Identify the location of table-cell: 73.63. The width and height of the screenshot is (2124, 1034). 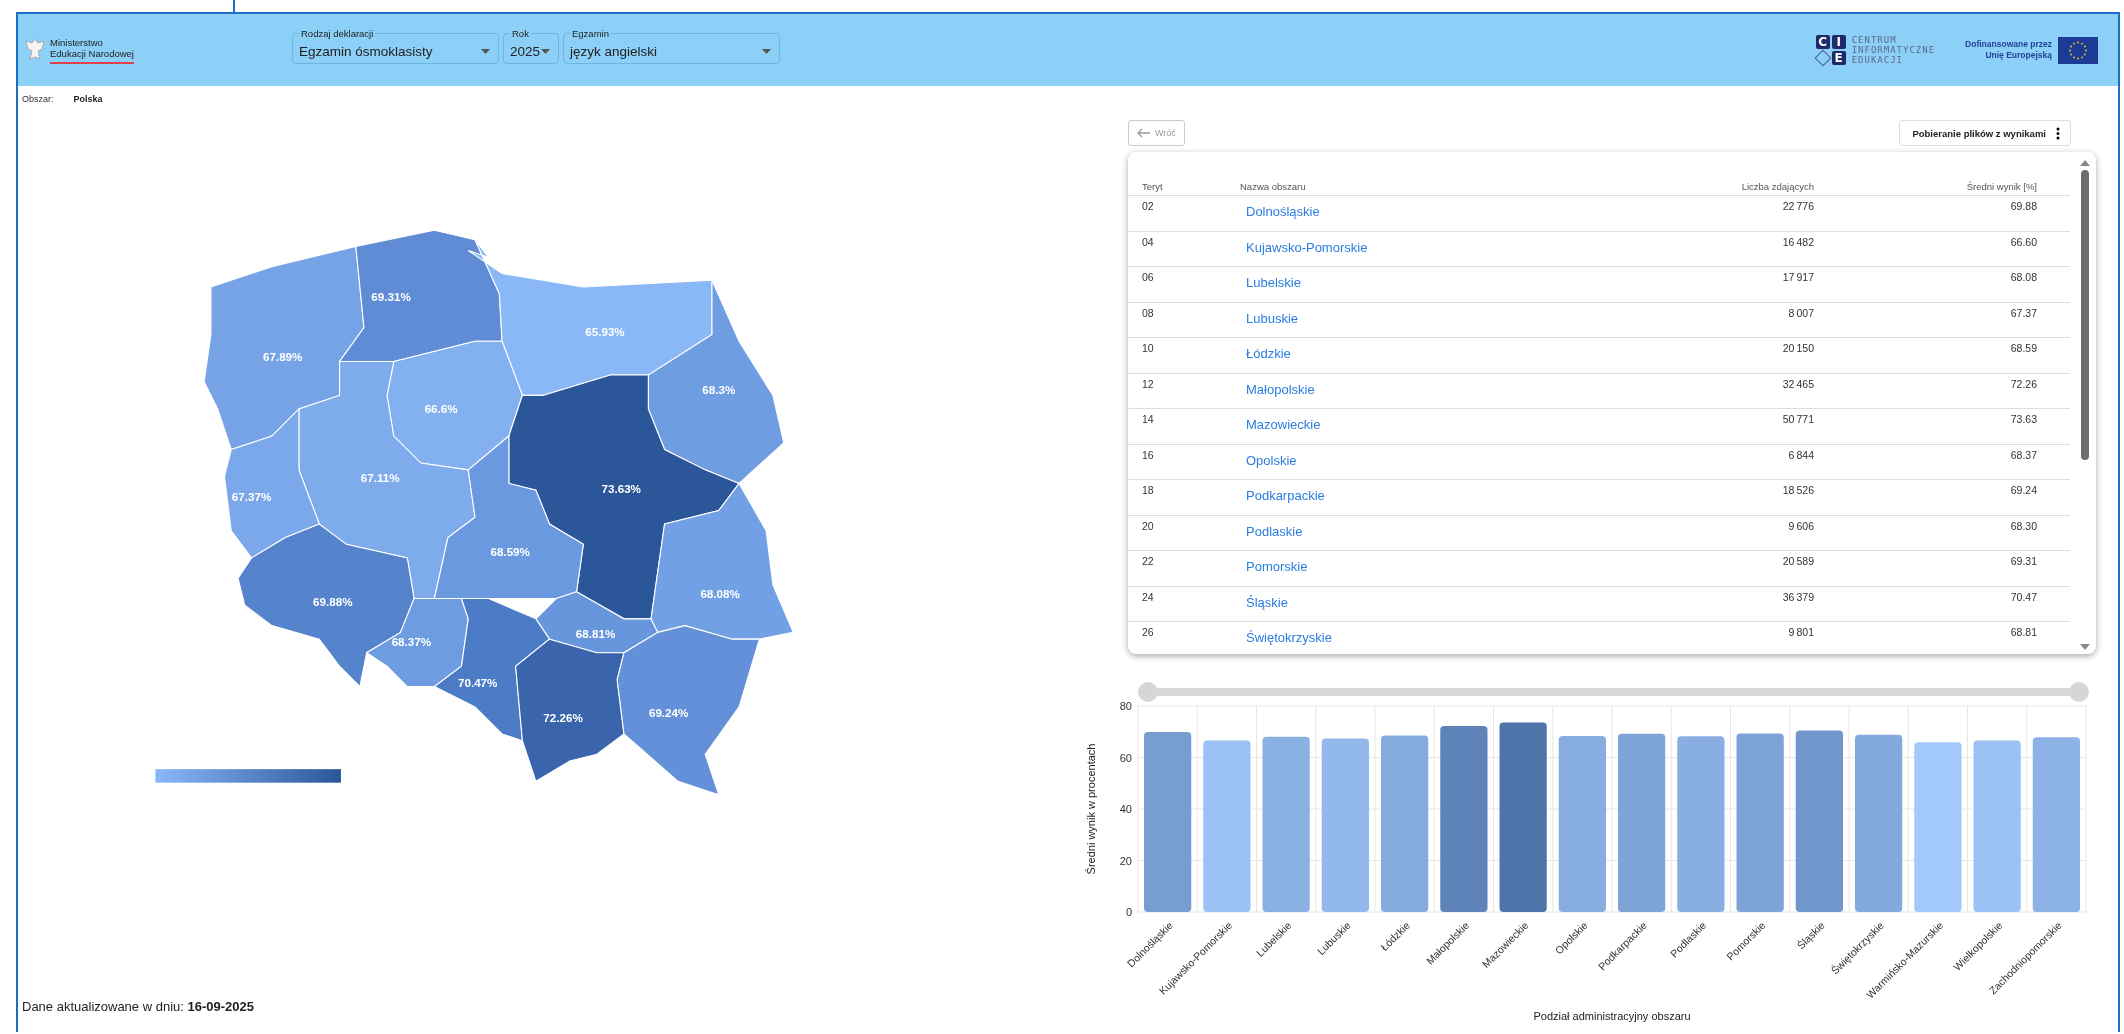
(2023, 419).